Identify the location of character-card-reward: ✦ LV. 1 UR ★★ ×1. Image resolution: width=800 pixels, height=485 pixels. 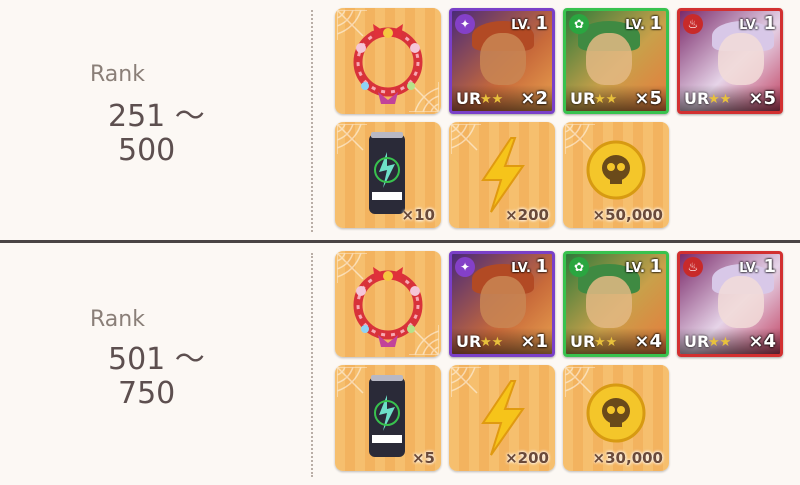
(502, 304).